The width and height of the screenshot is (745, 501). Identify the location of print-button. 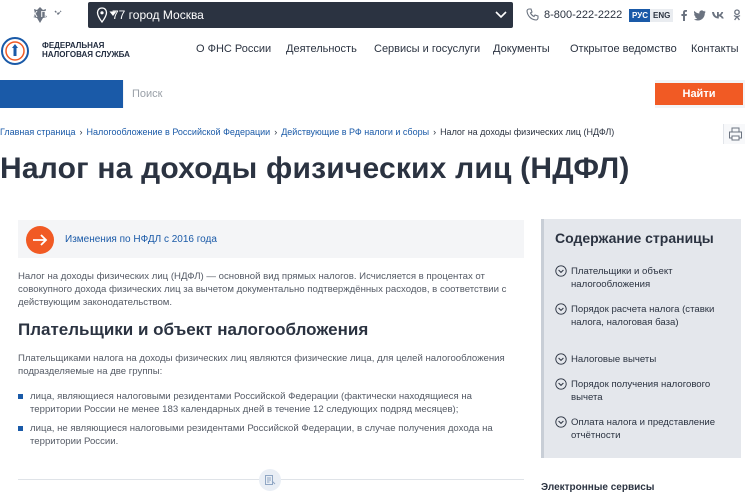
(734, 134).